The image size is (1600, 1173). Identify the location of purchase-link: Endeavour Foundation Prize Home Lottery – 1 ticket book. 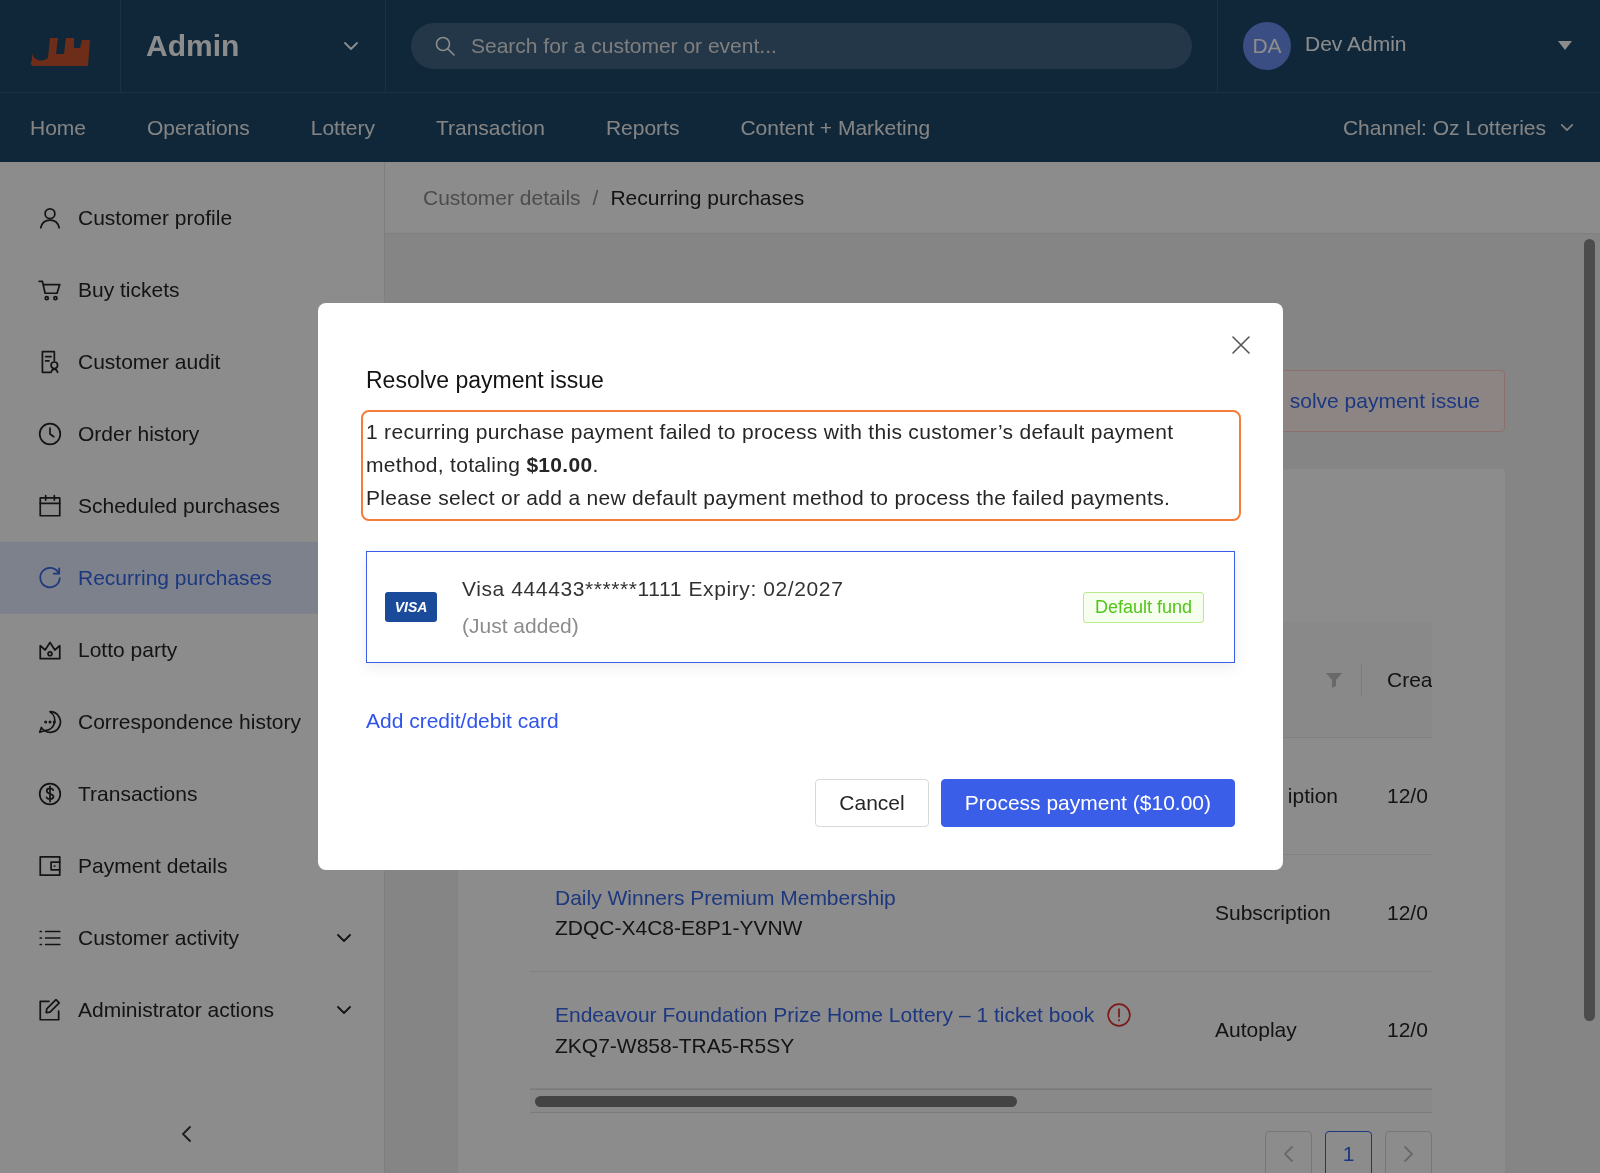
(825, 1015).